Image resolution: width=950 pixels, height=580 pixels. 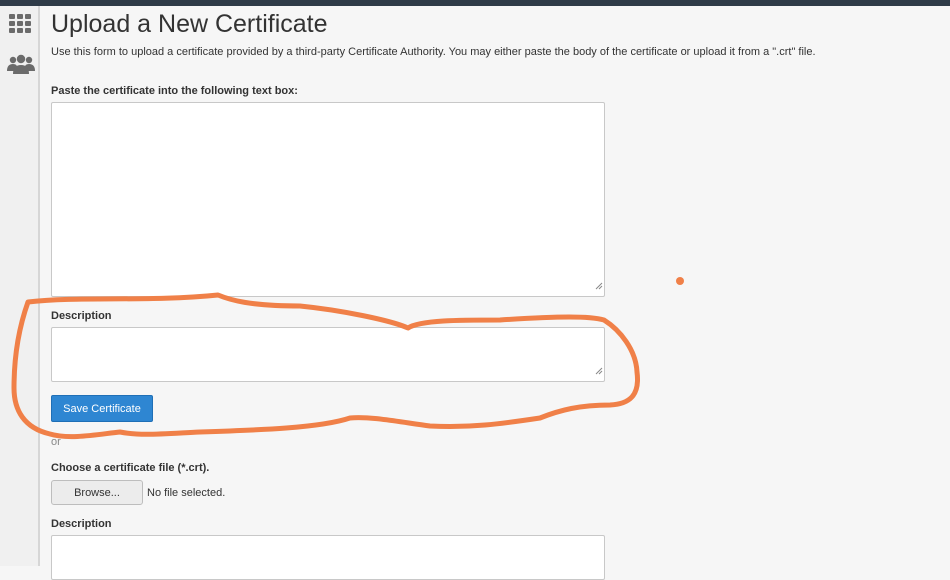 I want to click on top-bar, so click(x=475, y=3).